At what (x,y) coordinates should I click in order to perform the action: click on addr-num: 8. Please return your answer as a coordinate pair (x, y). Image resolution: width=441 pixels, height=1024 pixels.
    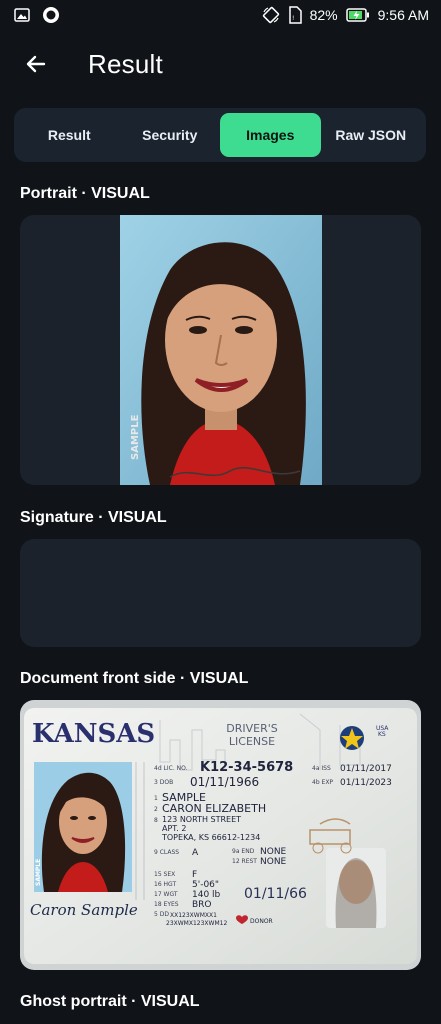
    Looking at the image, I should click on (156, 820).